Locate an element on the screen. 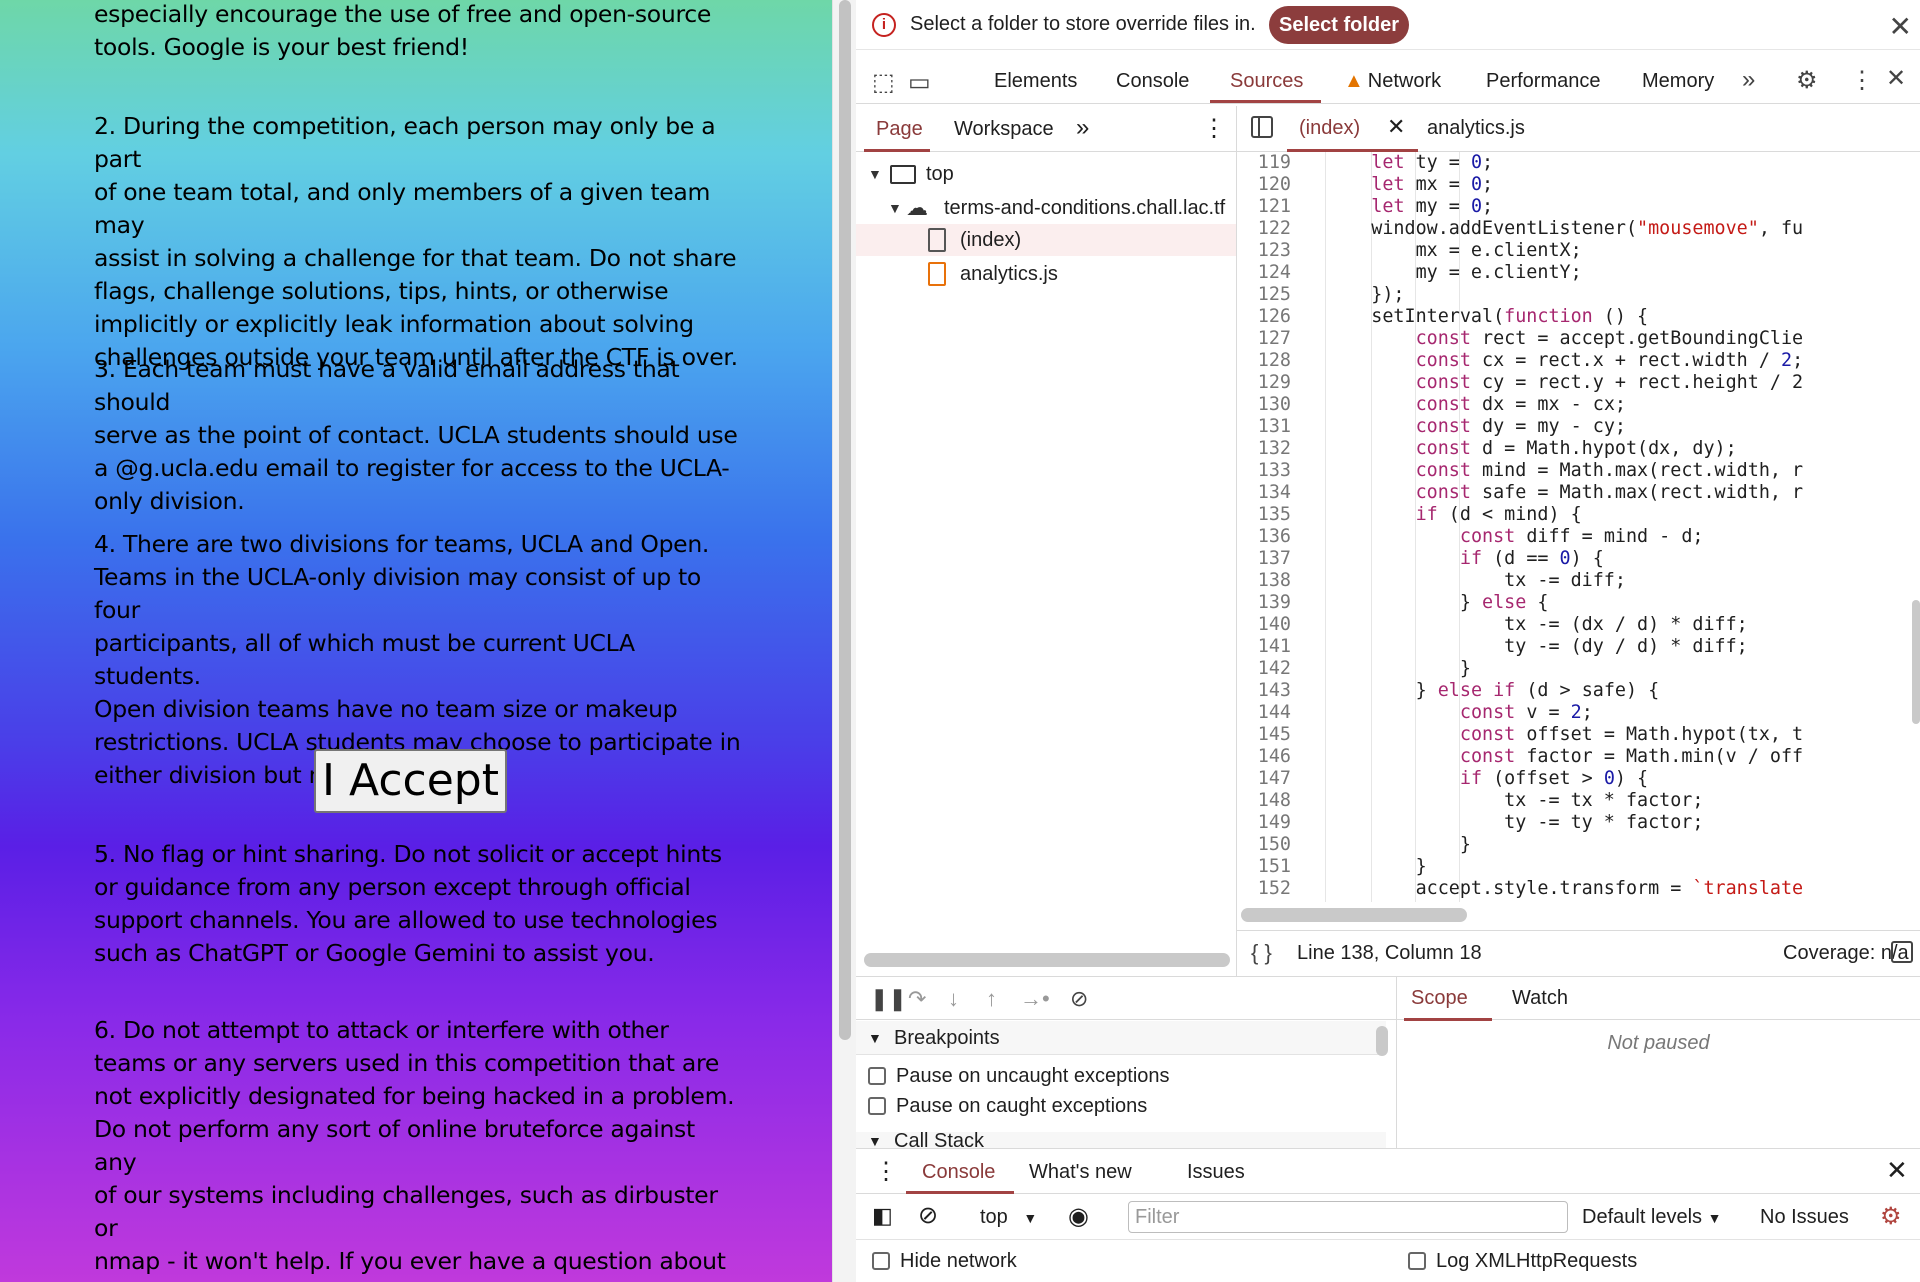 Image resolution: width=1920 pixels, height=1282 pixels. editor-tab-analytics: analytics.js is located at coordinates (1476, 128).